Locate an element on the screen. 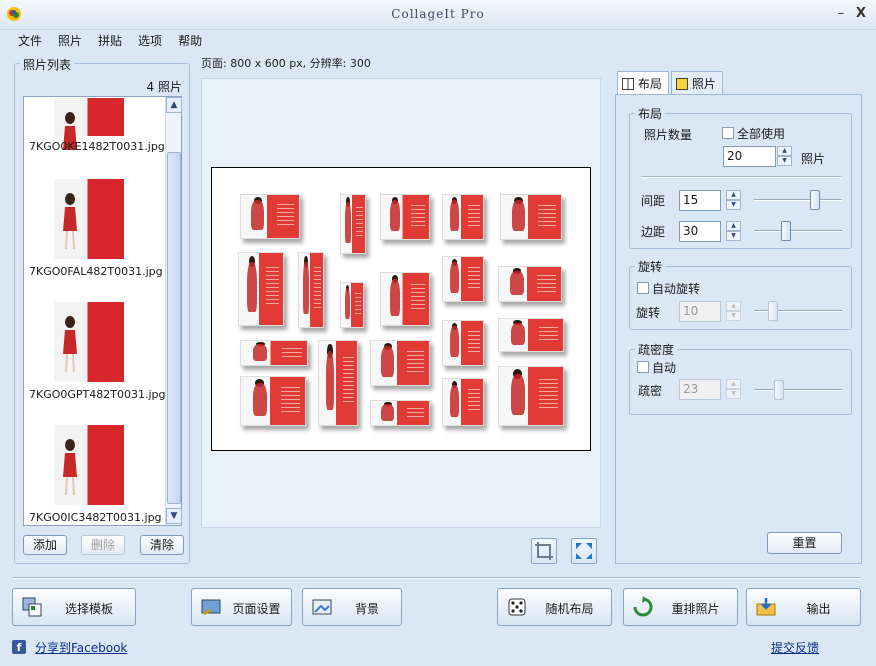 The width and height of the screenshot is (876, 666). rotate-label: 旋转 is located at coordinates (648, 313).